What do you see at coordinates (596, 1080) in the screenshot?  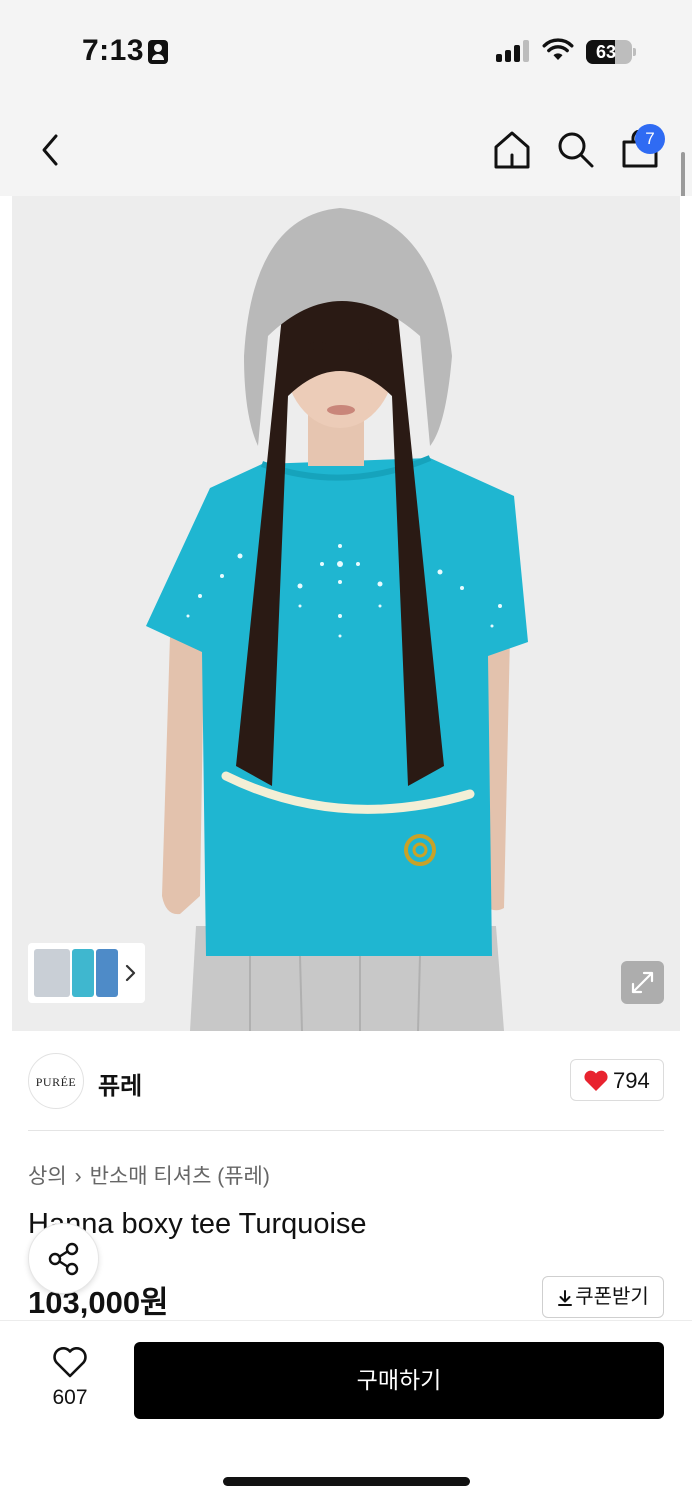 I see `heart-icon` at bounding box center [596, 1080].